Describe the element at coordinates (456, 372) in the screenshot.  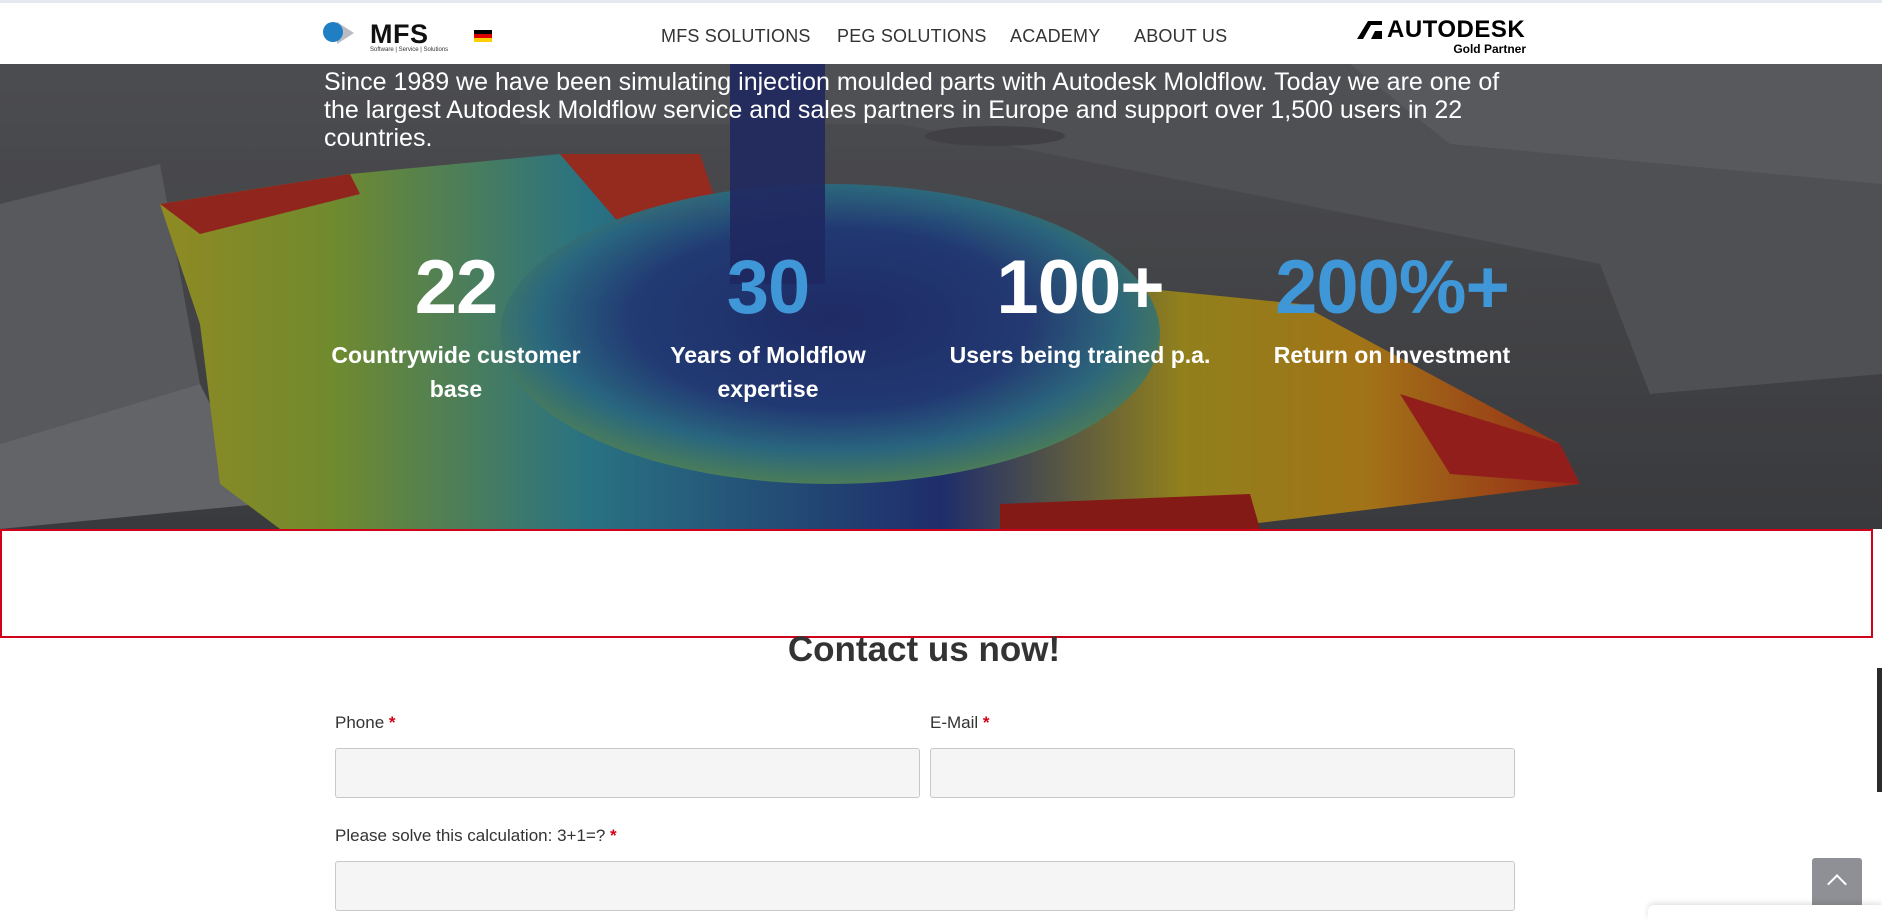
I see `stat-label: Countrywide customer base` at that location.